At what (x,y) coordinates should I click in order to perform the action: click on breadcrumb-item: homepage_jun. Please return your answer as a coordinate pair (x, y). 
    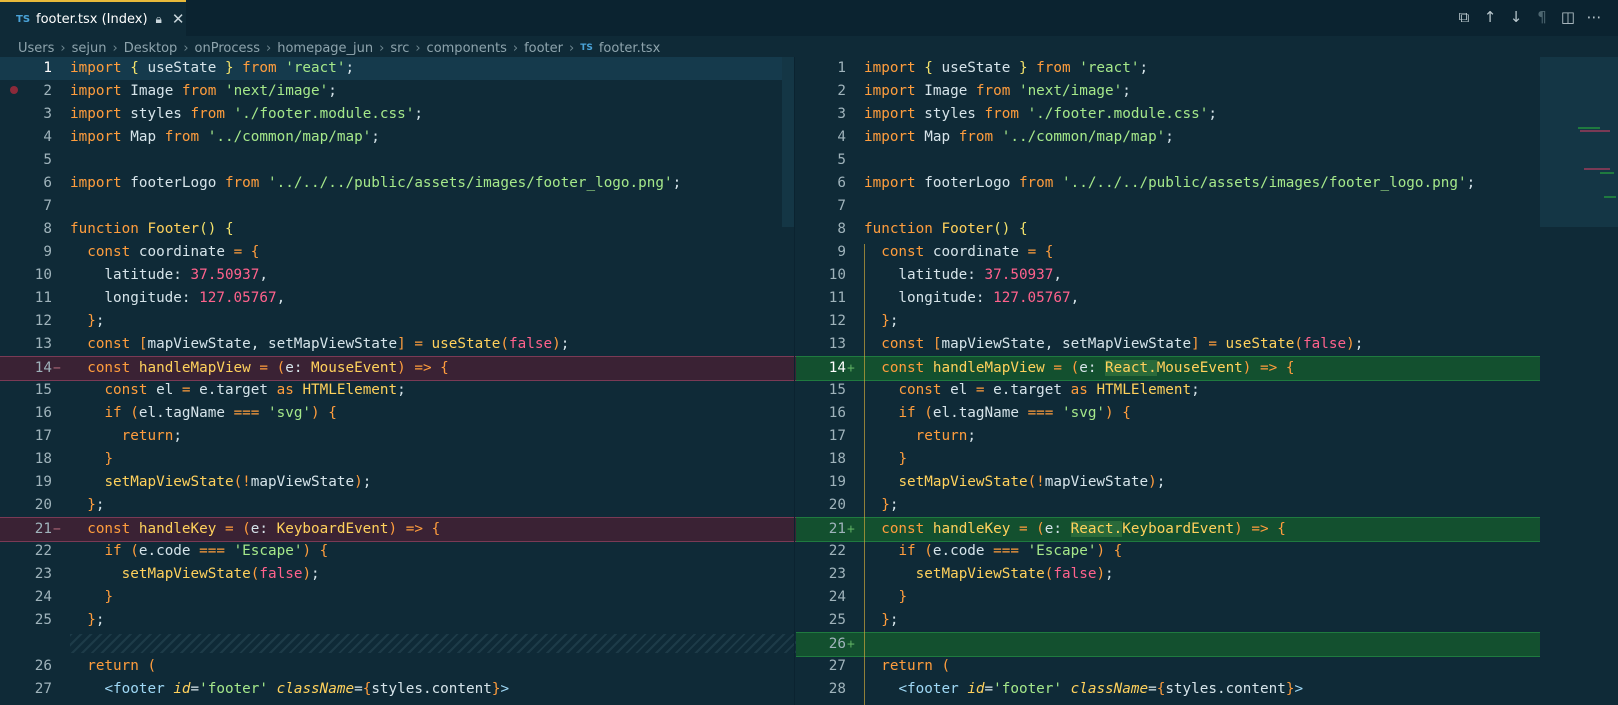
    Looking at the image, I should click on (325, 48).